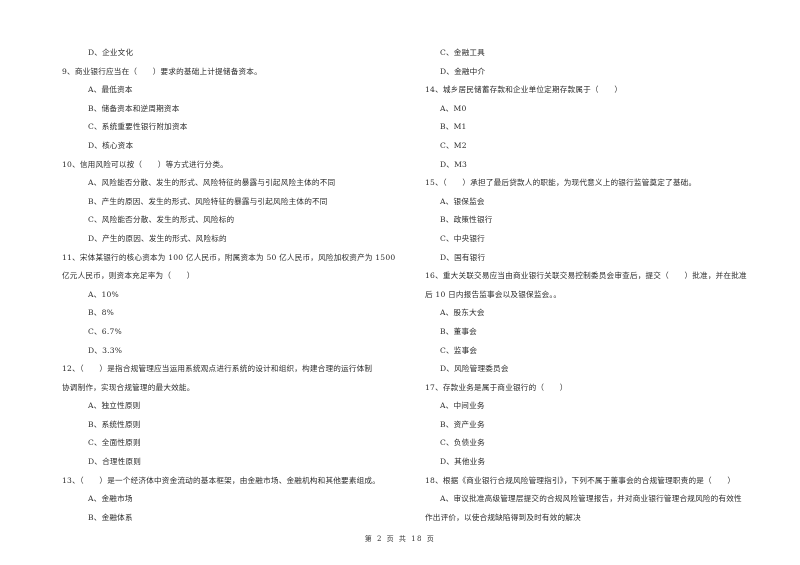 This screenshot has height=565, width=800. Describe the element at coordinates (232, 53) in the screenshot. I see `answer-option: D、企业文化` at that location.